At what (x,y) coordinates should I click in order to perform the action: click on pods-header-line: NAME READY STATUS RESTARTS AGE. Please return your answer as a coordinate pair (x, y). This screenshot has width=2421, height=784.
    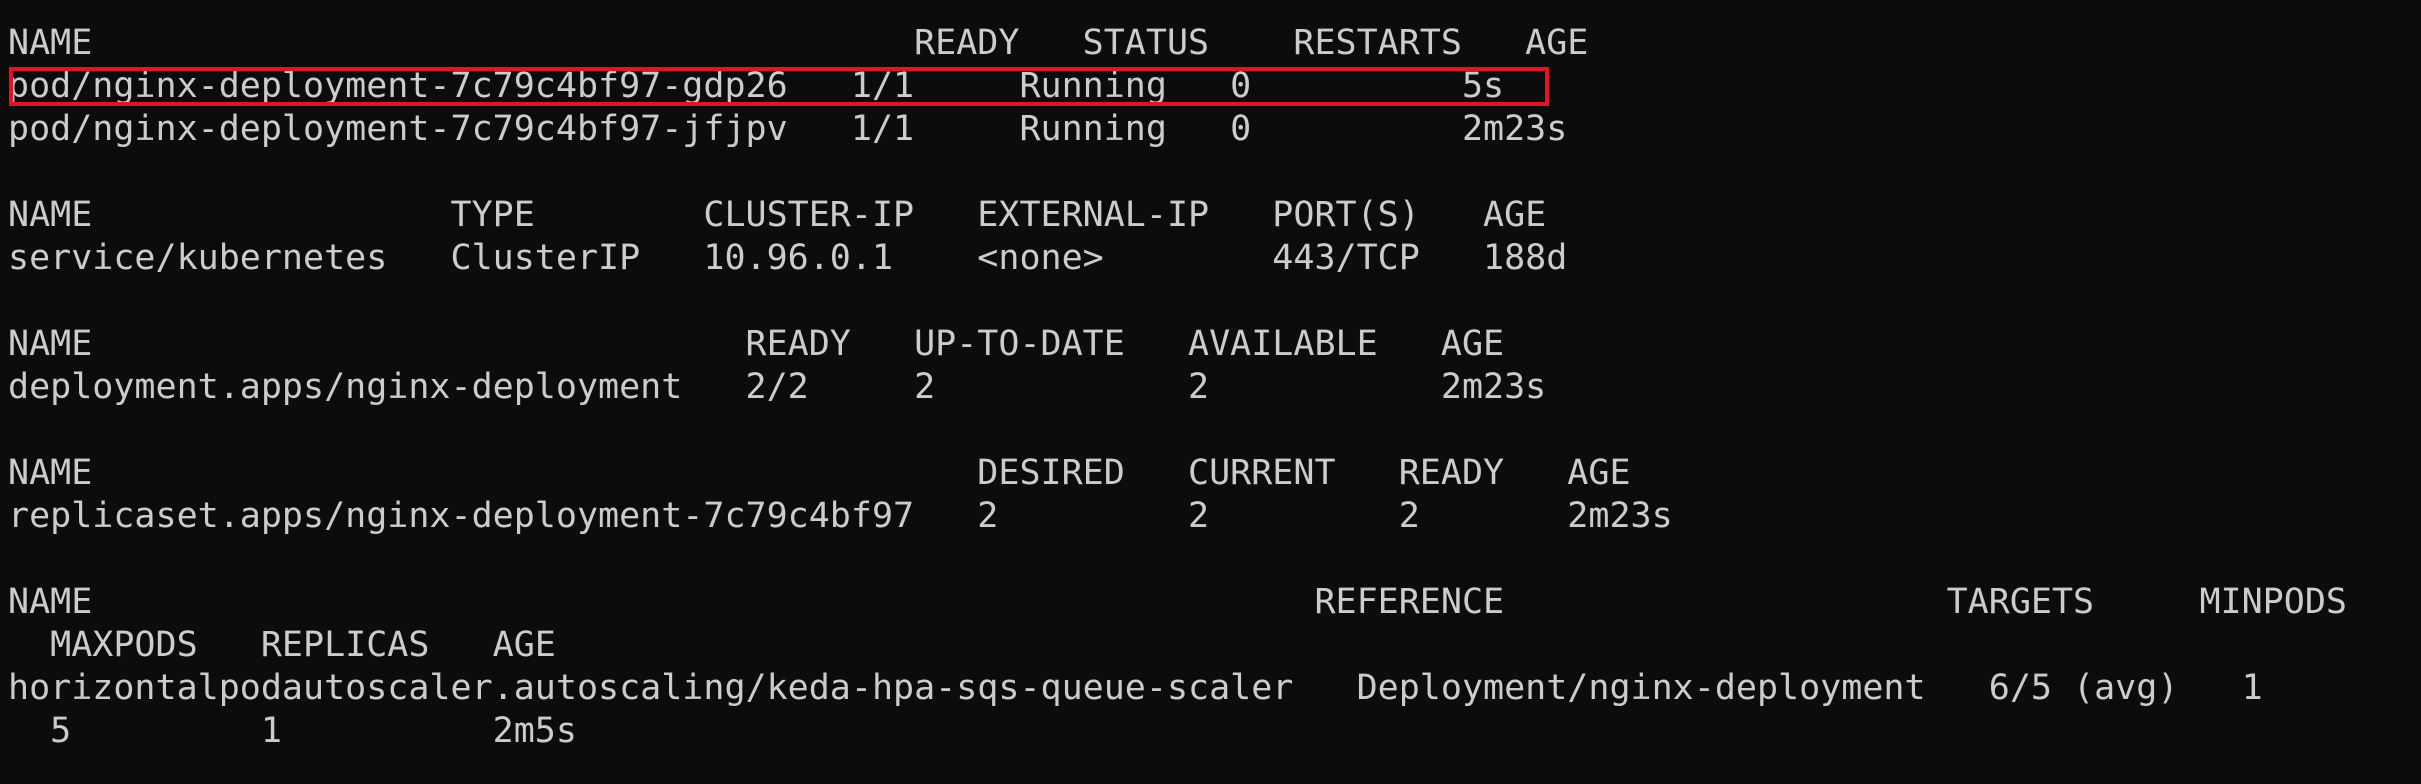
    Looking at the image, I should click on (798, 43).